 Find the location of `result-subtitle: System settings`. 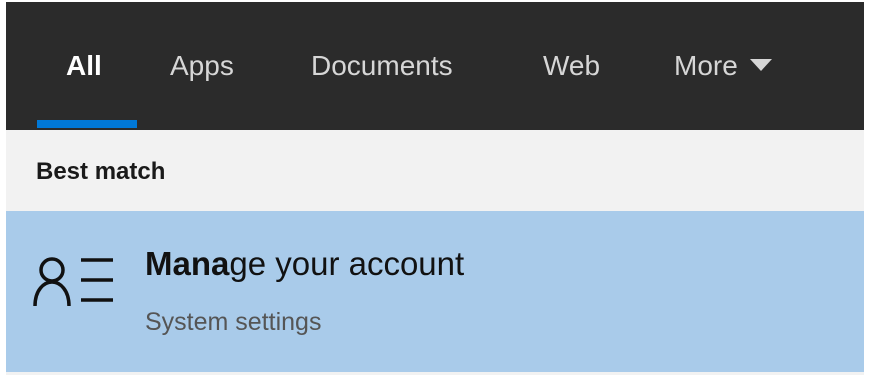

result-subtitle: System settings is located at coordinates (233, 322).